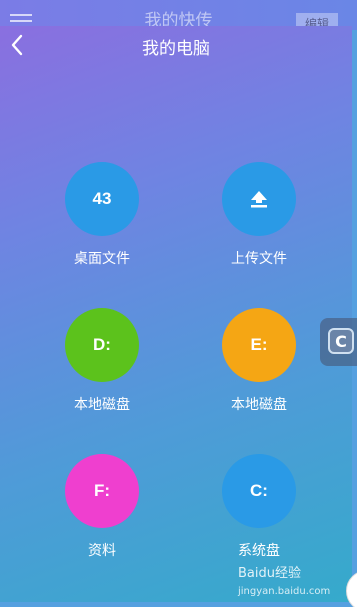 The image size is (357, 607). Describe the element at coordinates (102, 551) in the screenshot. I see `tile-label: 资料` at that location.